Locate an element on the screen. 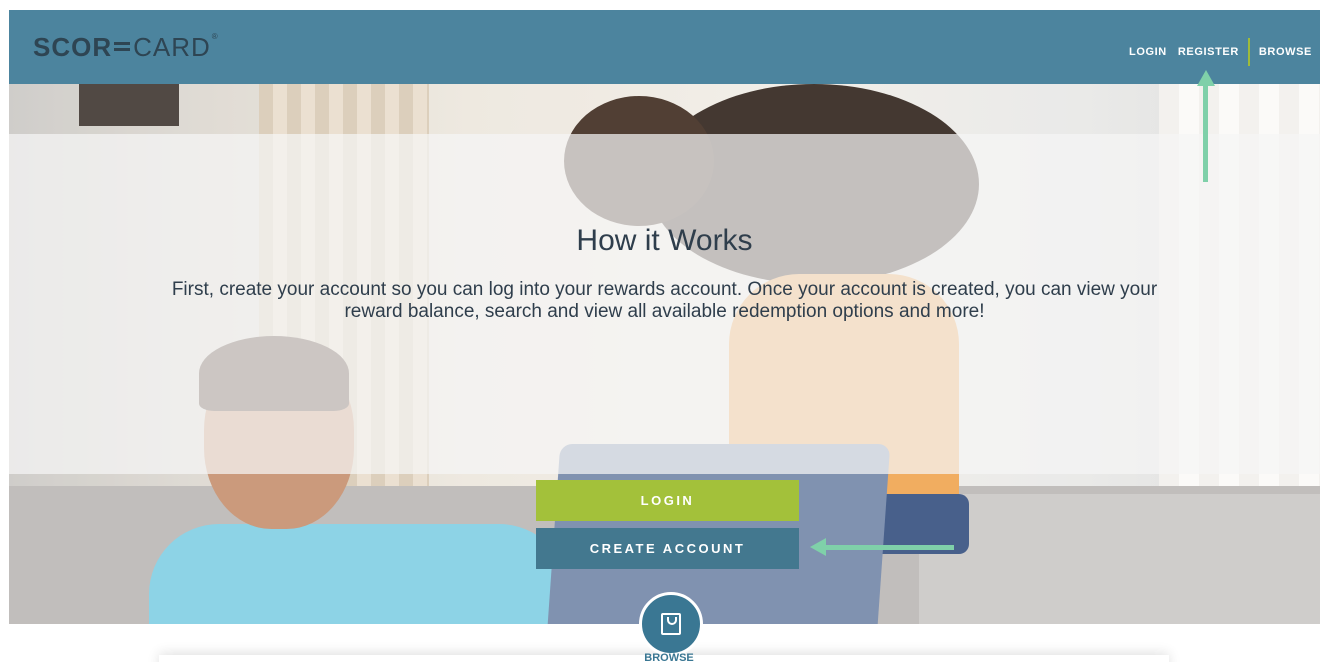  shopping-bag-icon is located at coordinates (671, 624).